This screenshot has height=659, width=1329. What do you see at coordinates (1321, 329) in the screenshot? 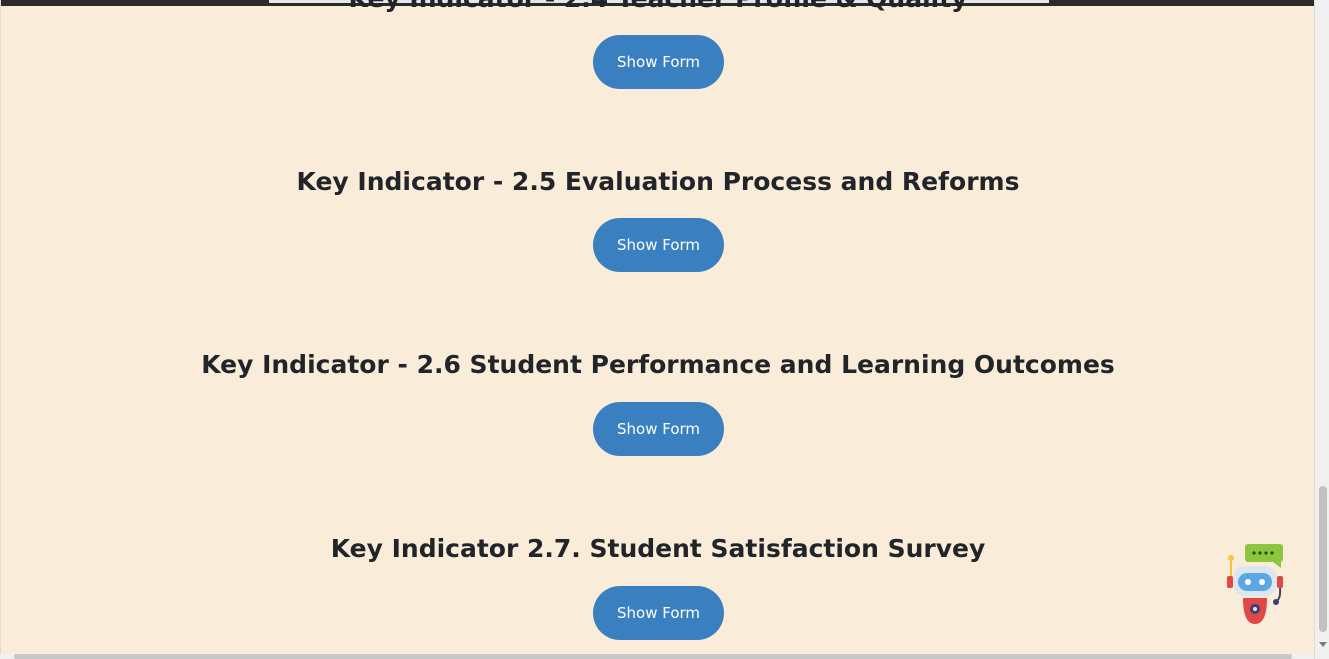
I see `vertical-scrollbar` at bounding box center [1321, 329].